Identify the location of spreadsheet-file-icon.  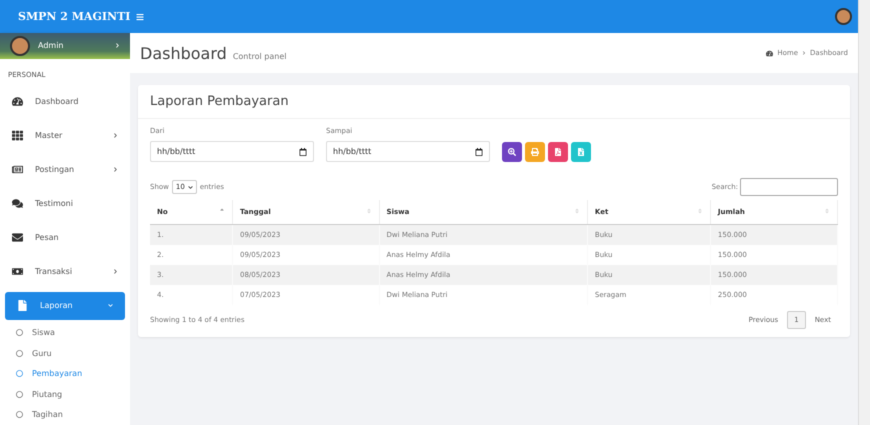
(581, 152).